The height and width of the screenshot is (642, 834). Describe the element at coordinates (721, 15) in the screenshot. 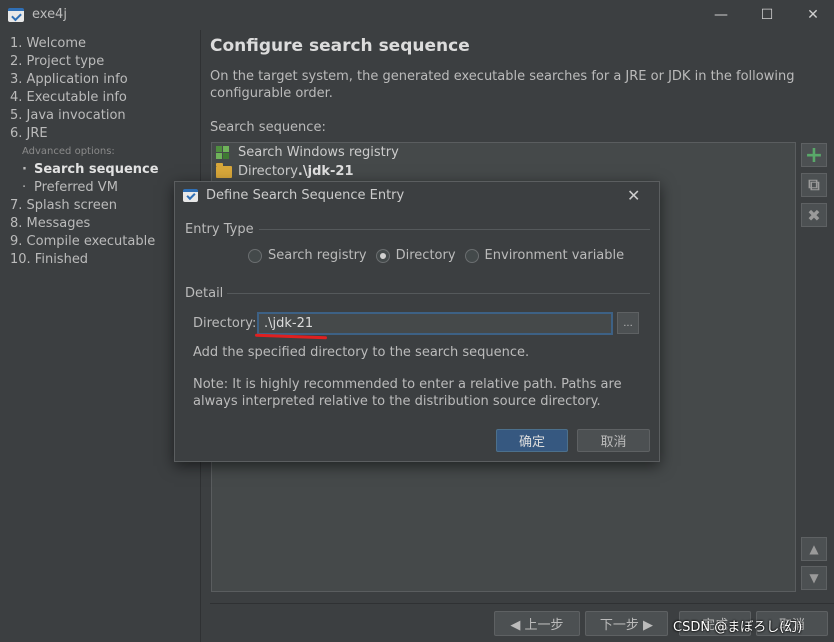

I see `minimize-button: —` at that location.